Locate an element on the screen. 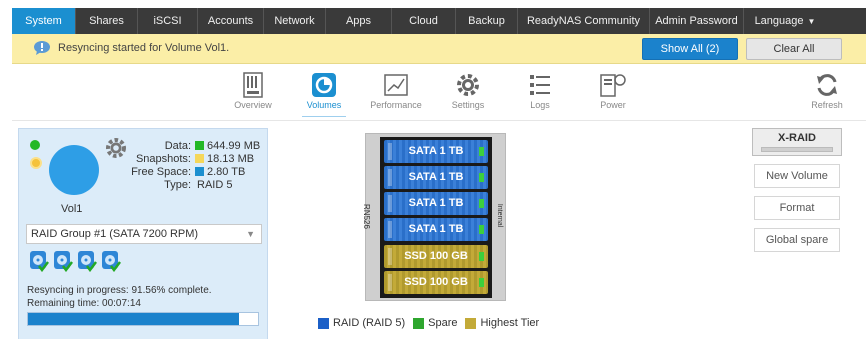 The width and height of the screenshot is (866, 339). toolbar-divider is located at coordinates (439, 120).